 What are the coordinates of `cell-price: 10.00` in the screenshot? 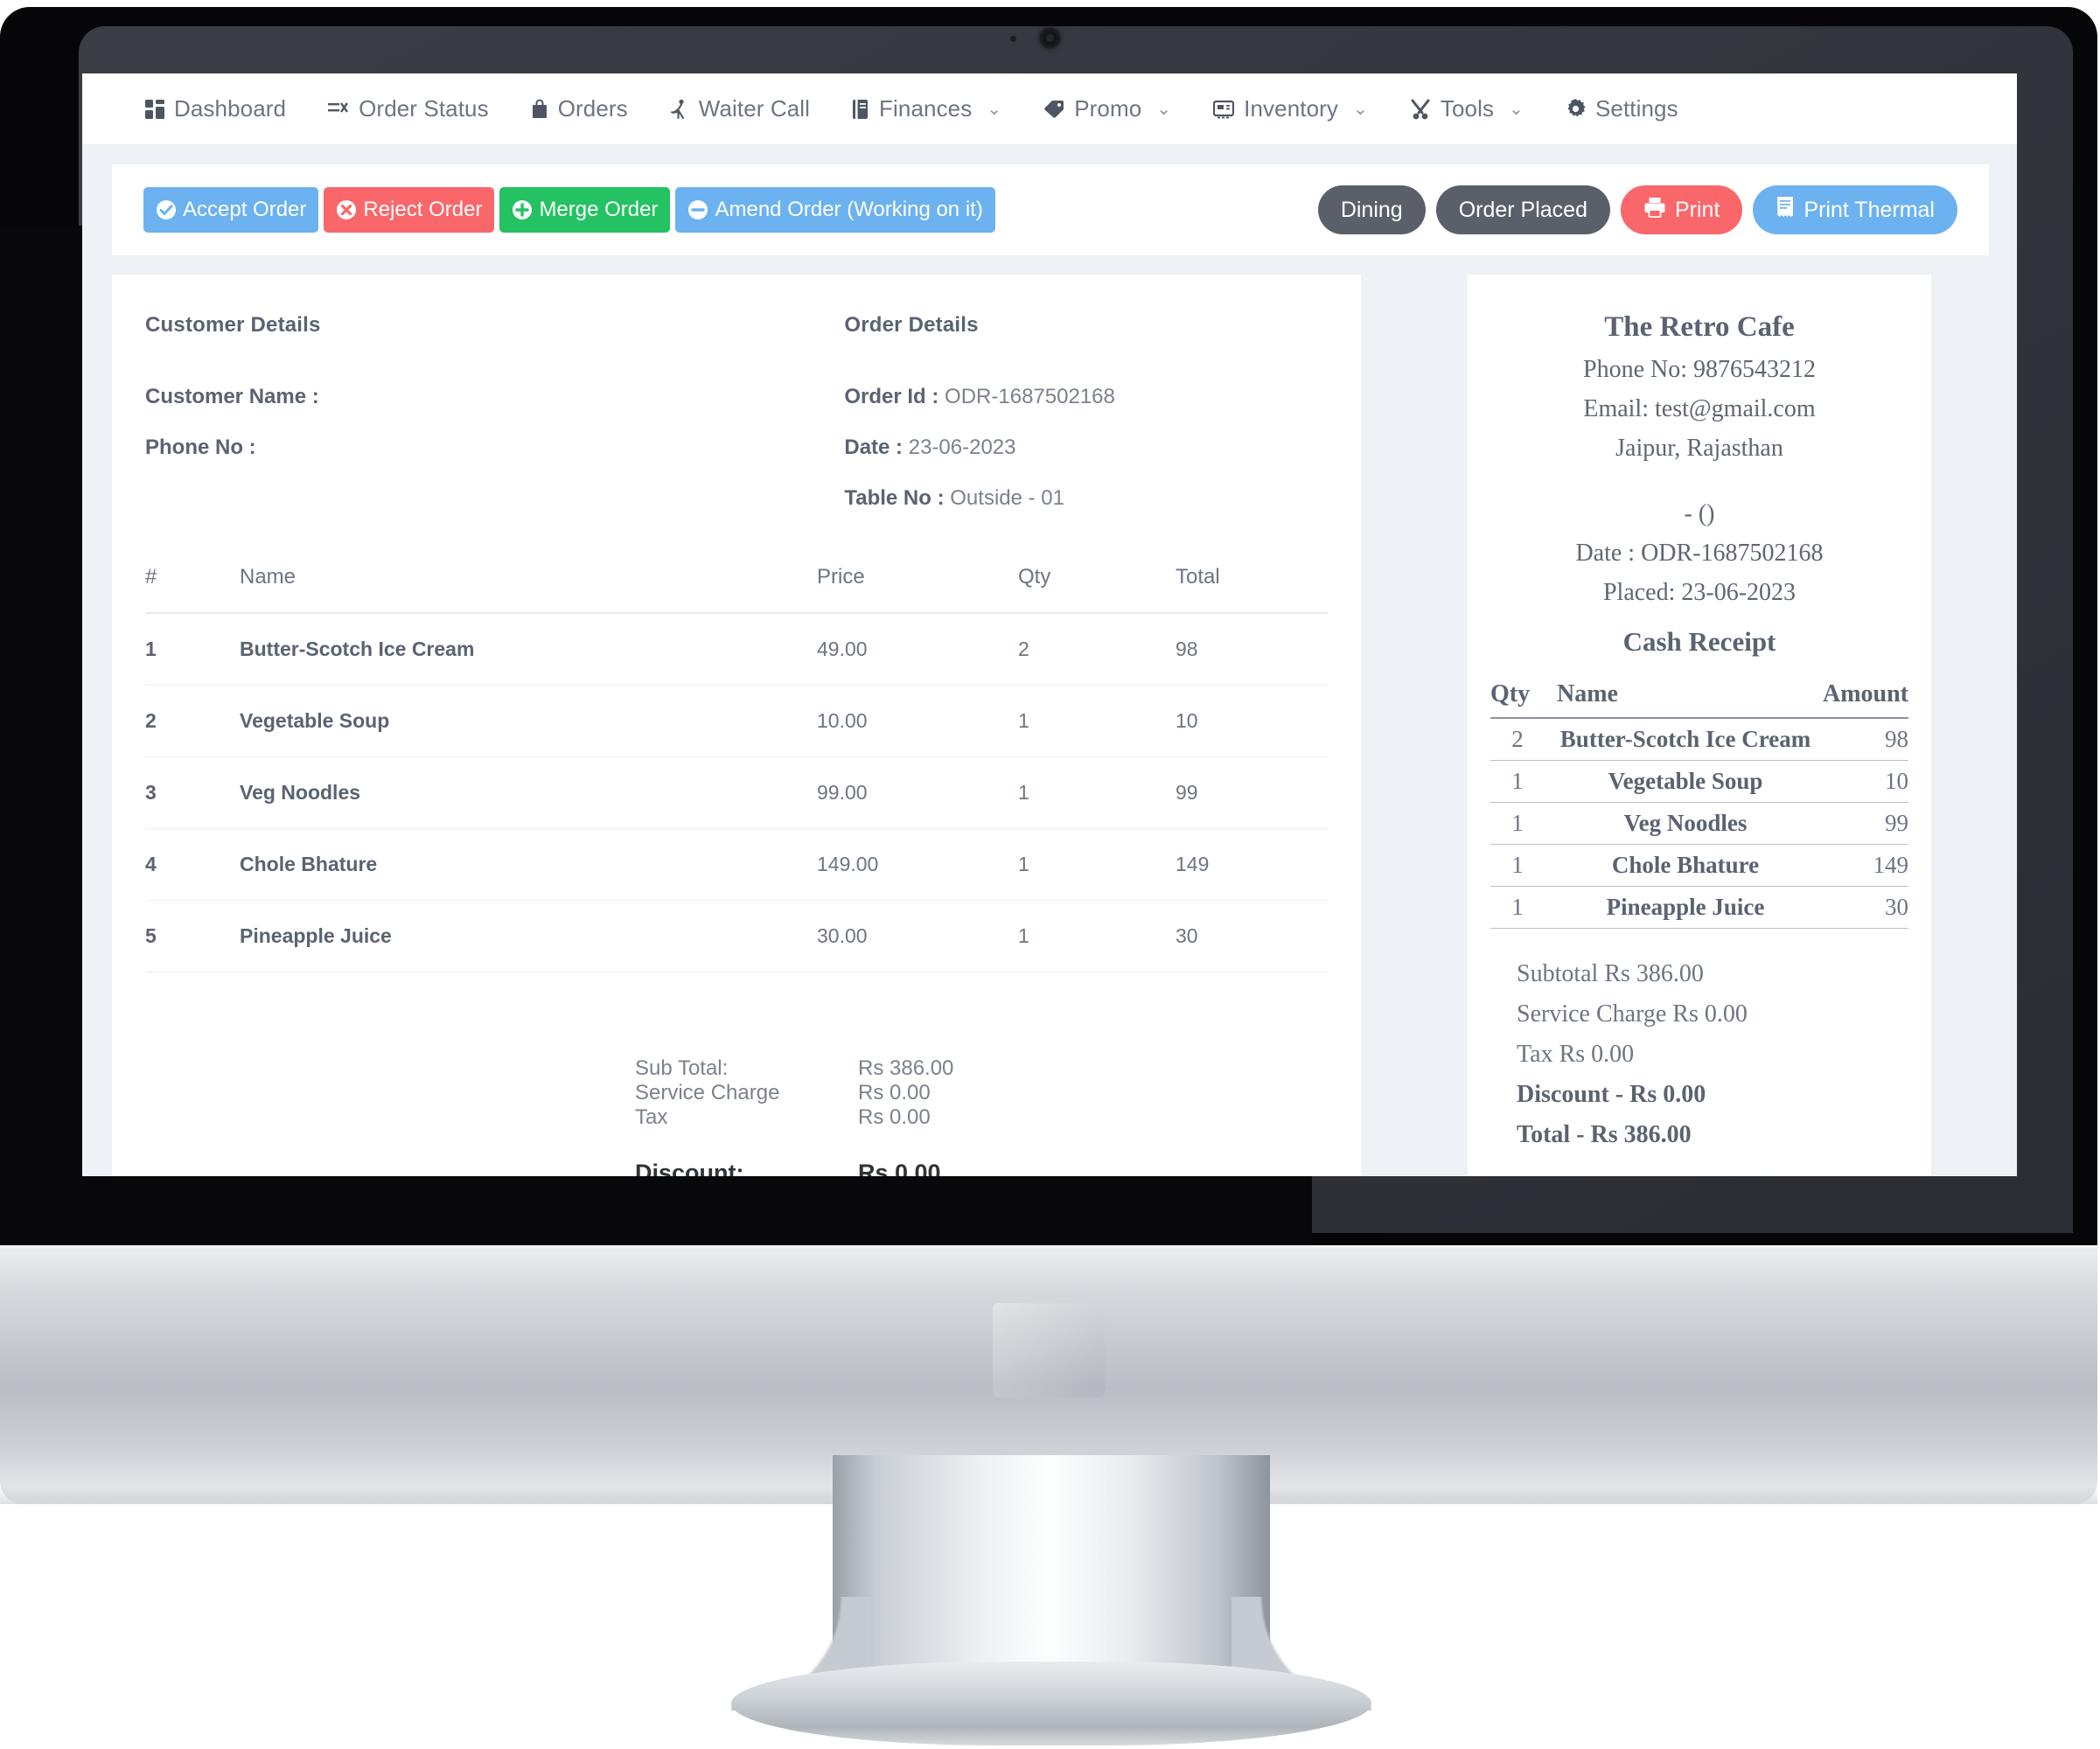 It's located at (917, 721).